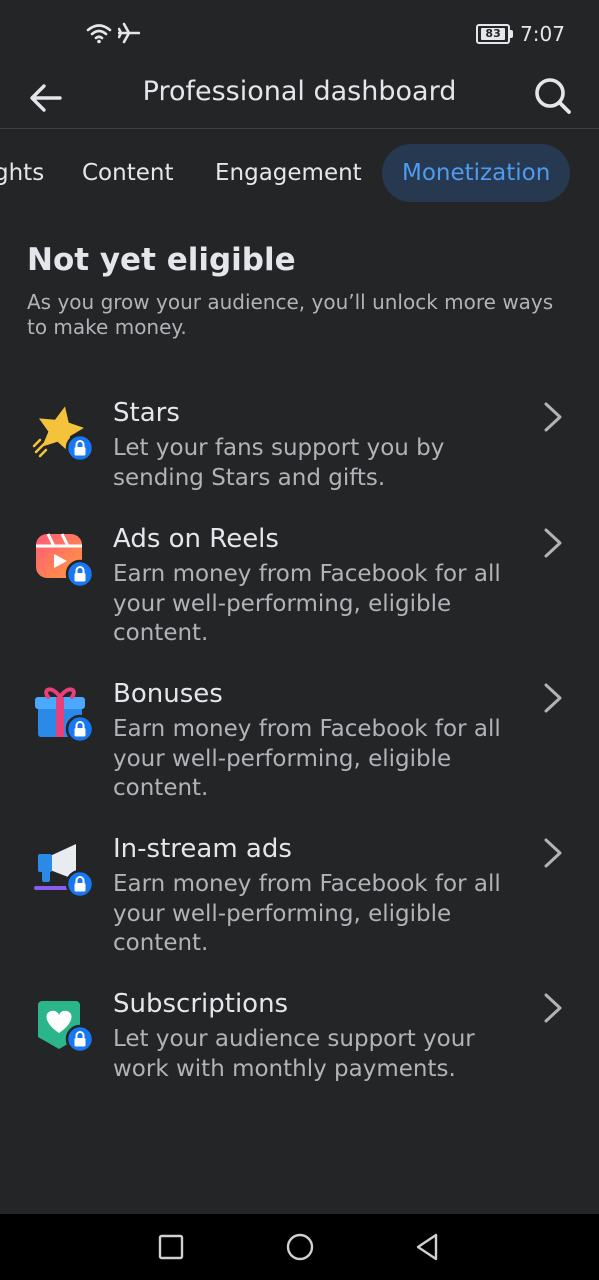 This screenshot has height=1280, width=599. I want to click on wifi-icon, so click(99, 34).